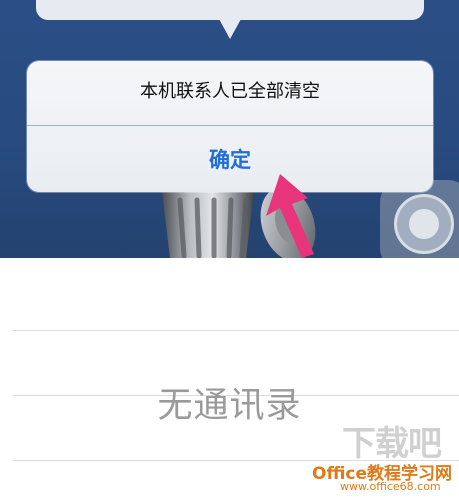  Describe the element at coordinates (230, 29) in the screenshot. I see `speech-bubble-tail` at that location.